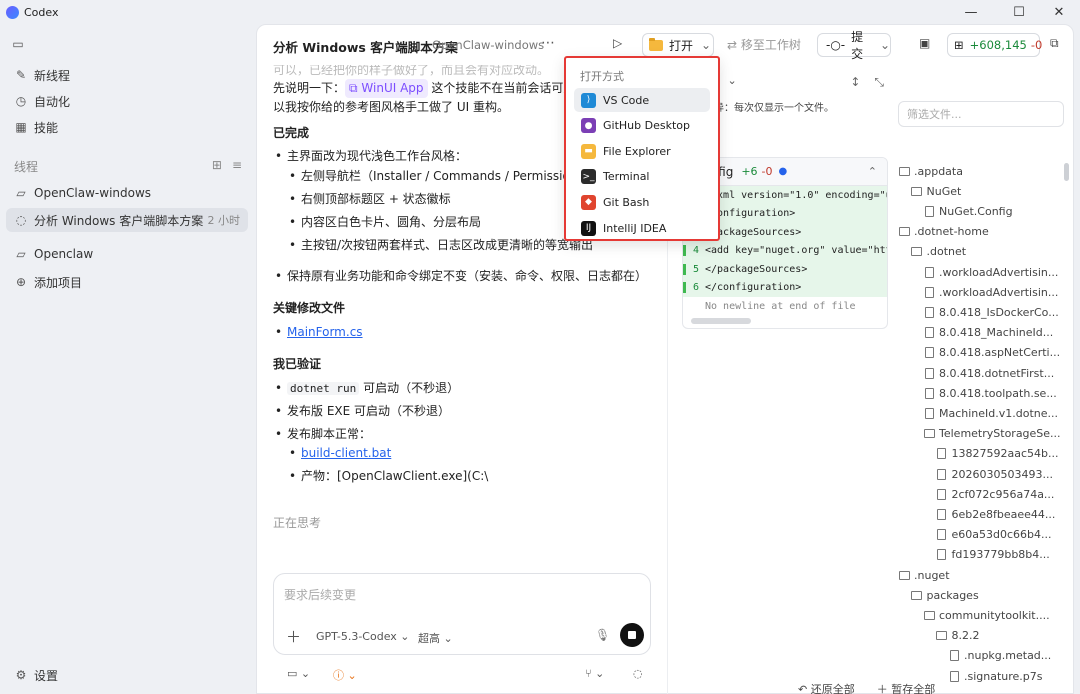 The height and width of the screenshot is (694, 1080). I want to click on tree-folder: NuGet, so click(936, 191).